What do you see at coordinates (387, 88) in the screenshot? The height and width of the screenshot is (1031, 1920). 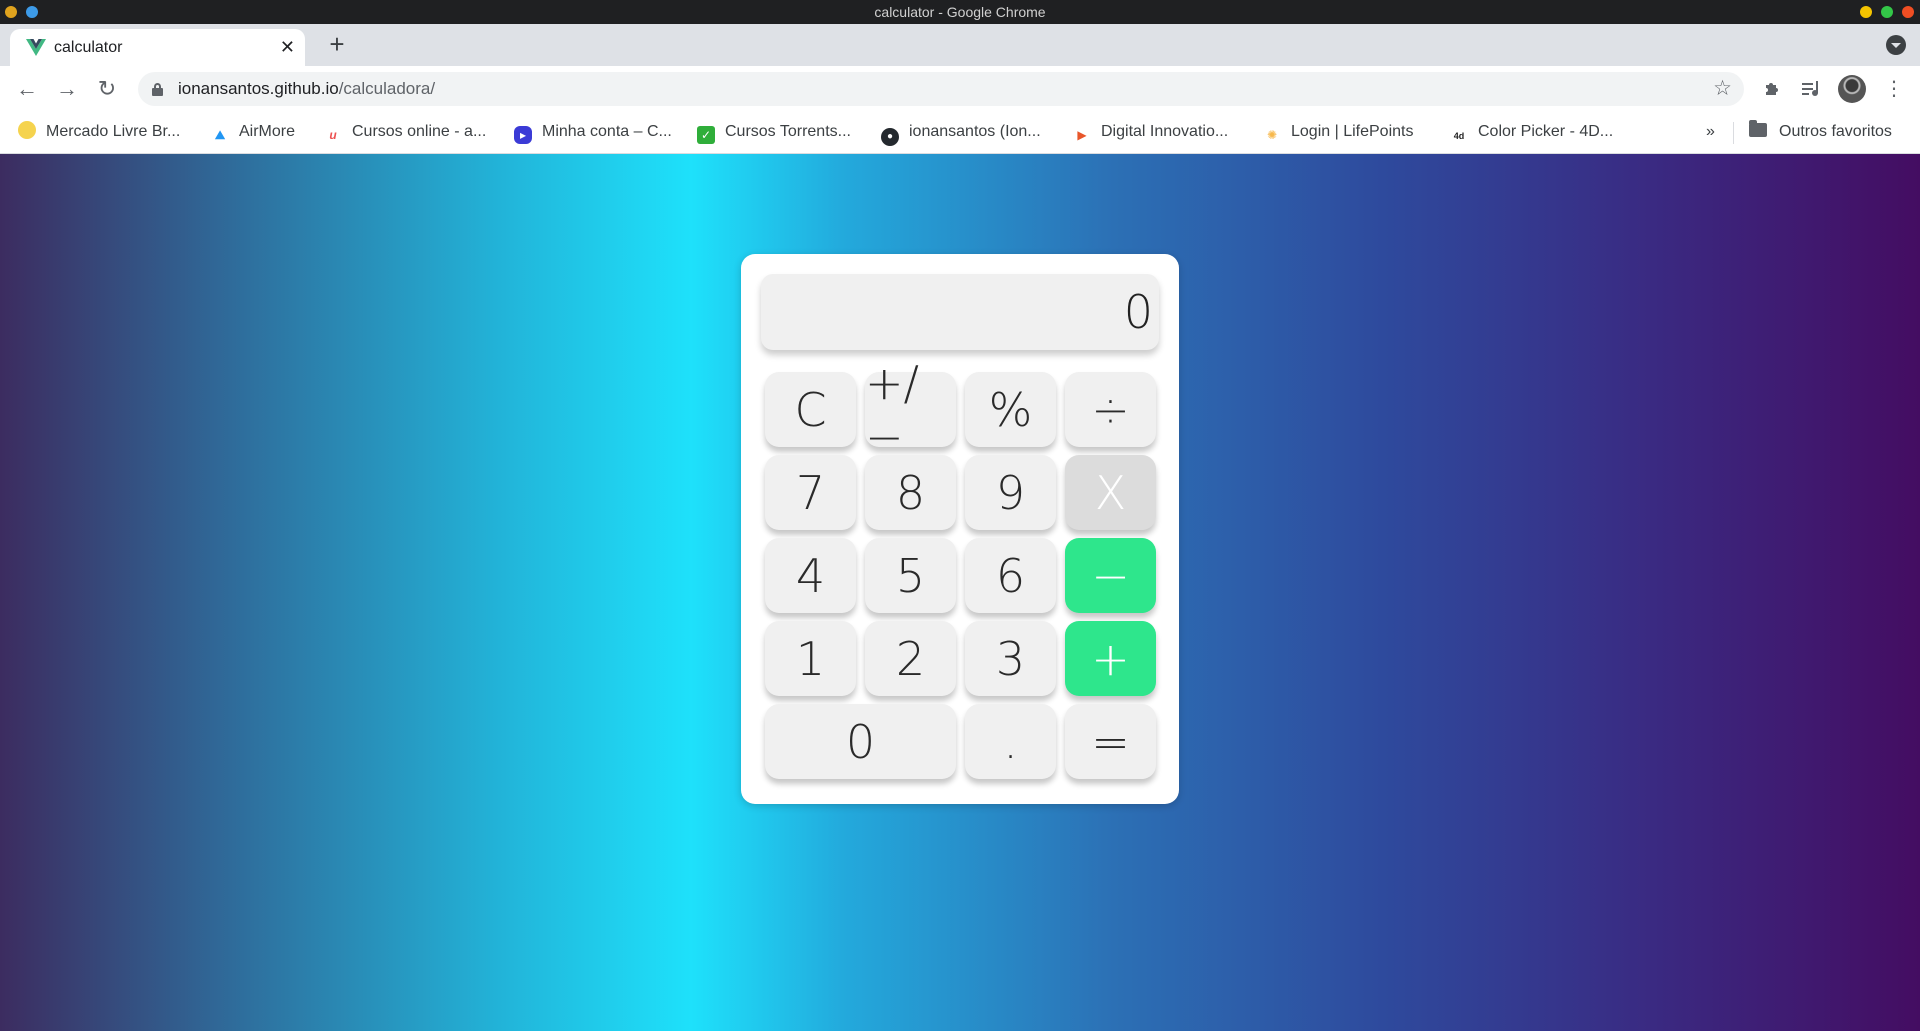 I see `url-path: /calculadora/` at bounding box center [387, 88].